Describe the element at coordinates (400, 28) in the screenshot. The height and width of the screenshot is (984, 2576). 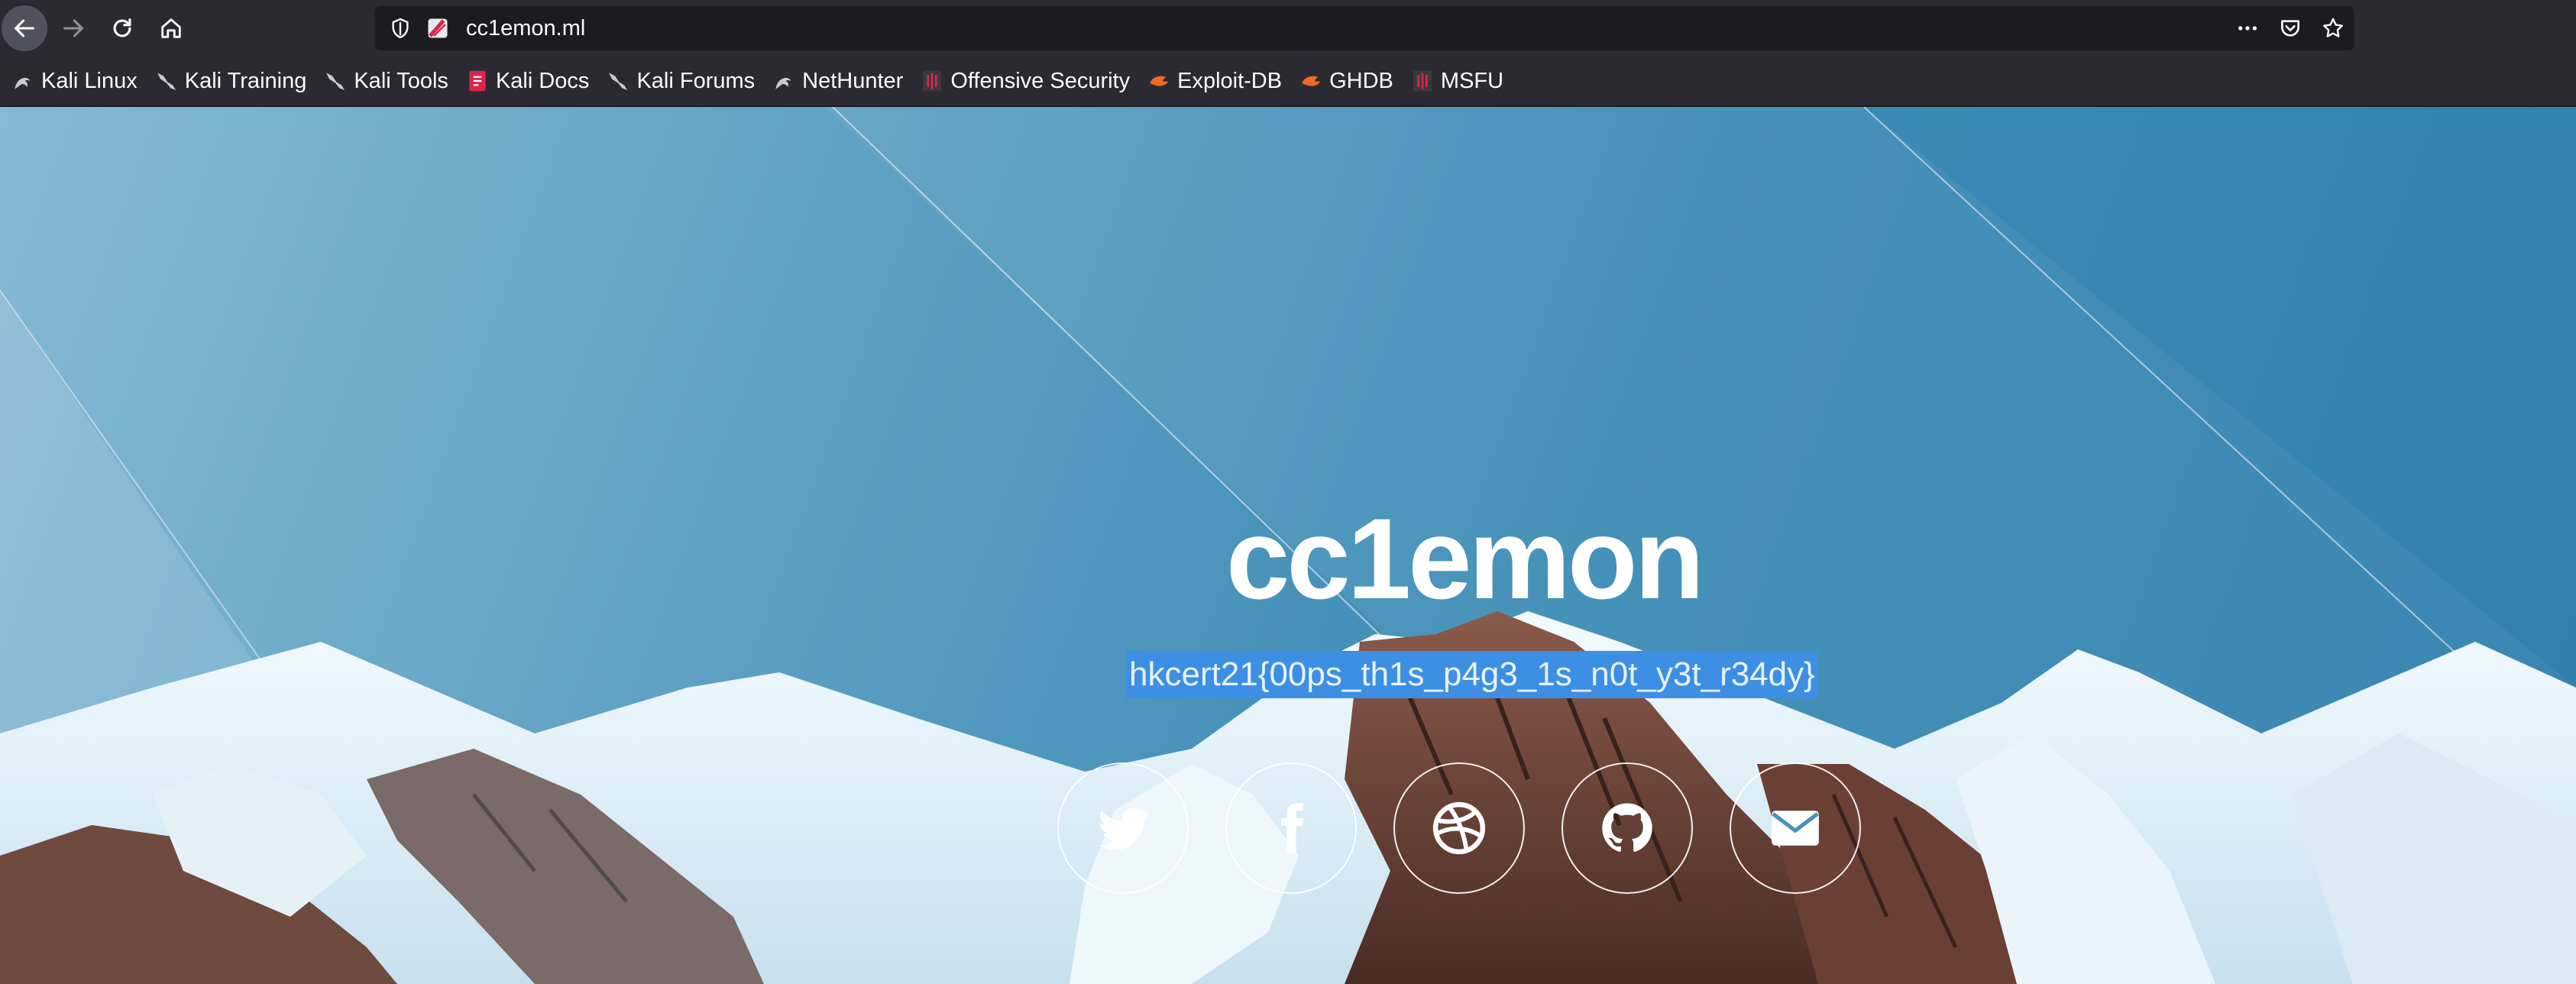
I see `tracking-shield-icon` at that location.